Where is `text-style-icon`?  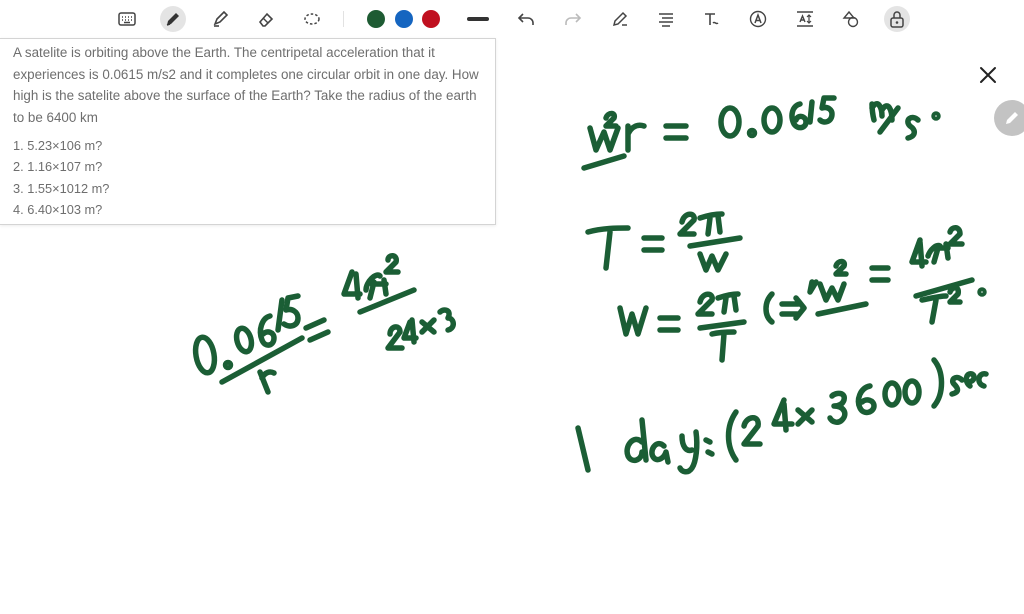 text-style-icon is located at coordinates (758, 19).